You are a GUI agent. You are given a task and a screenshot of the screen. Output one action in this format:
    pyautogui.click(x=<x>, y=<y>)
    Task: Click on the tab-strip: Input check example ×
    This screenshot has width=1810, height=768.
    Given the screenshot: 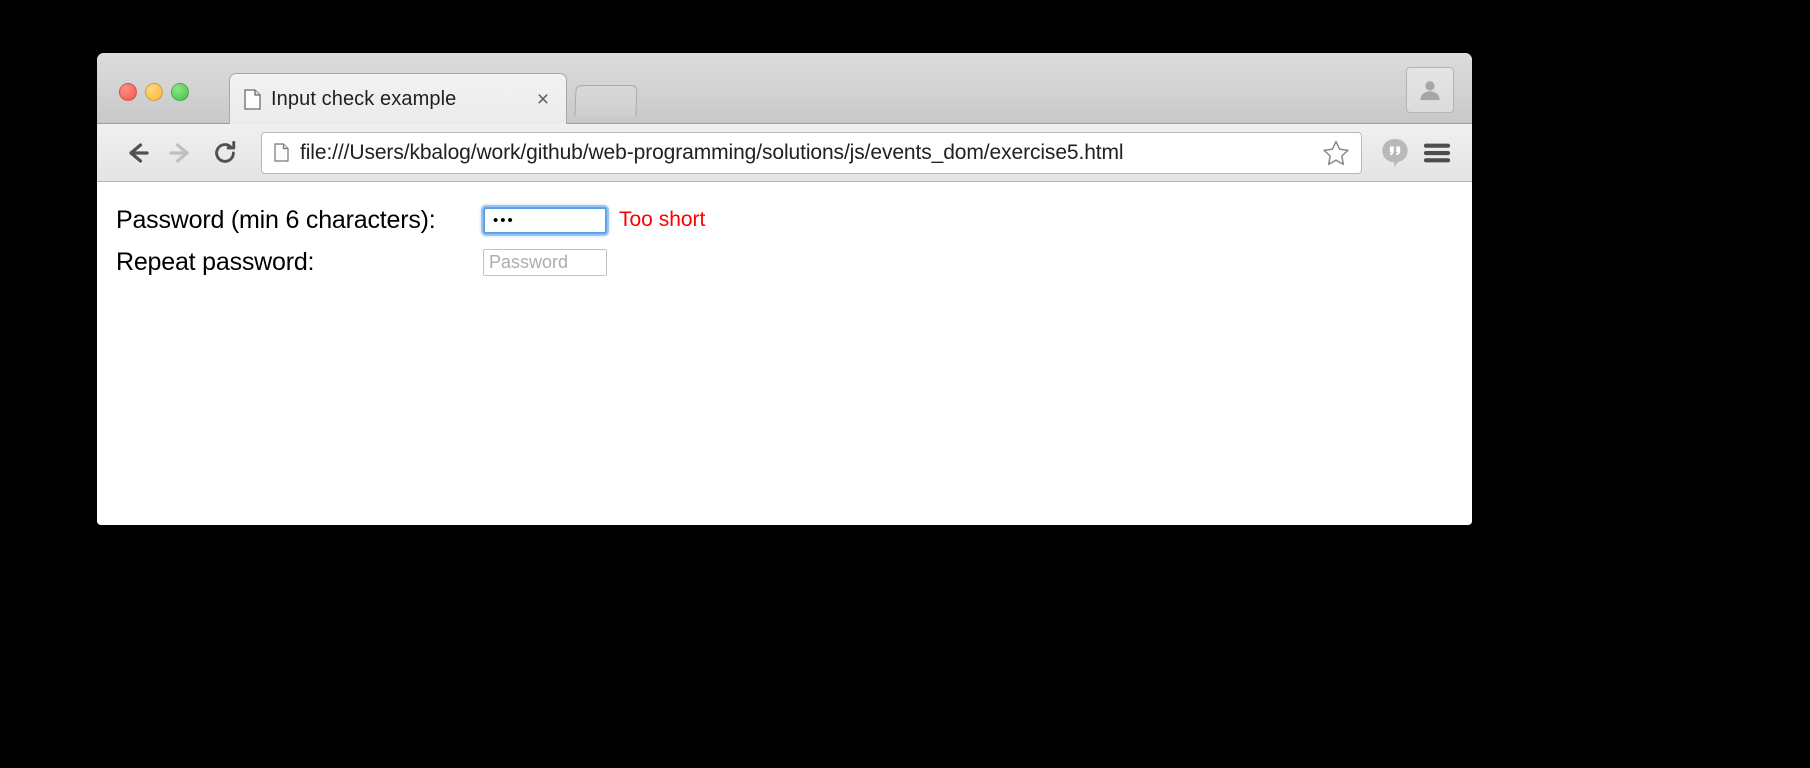 What is the action you would take?
    pyautogui.click(x=784, y=88)
    